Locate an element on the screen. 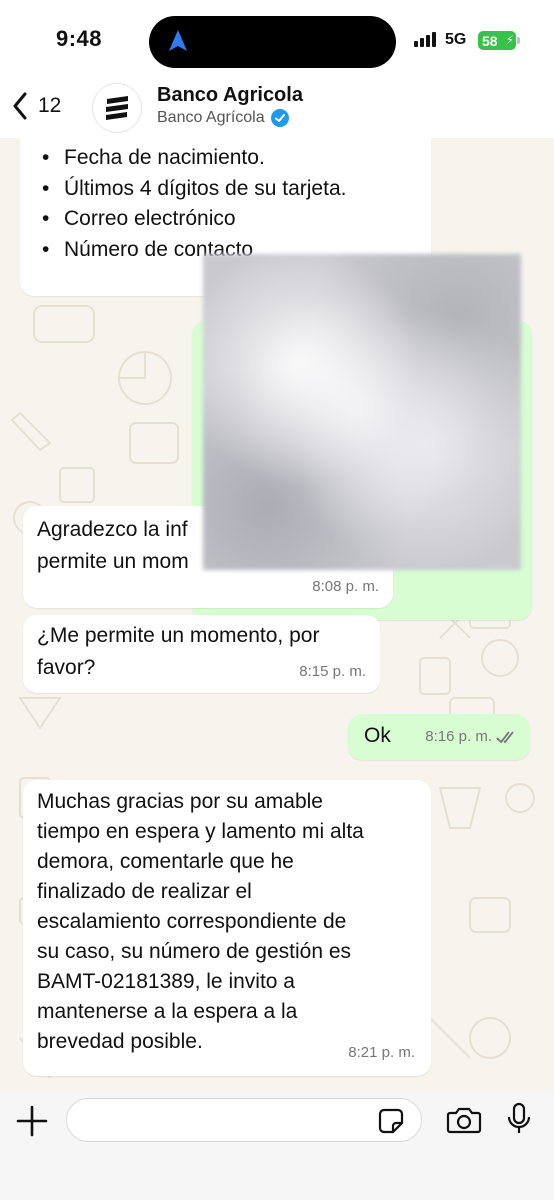 This screenshot has height=1200, width=554. message-text: mantenerse a la espera a la is located at coordinates (167, 1011).